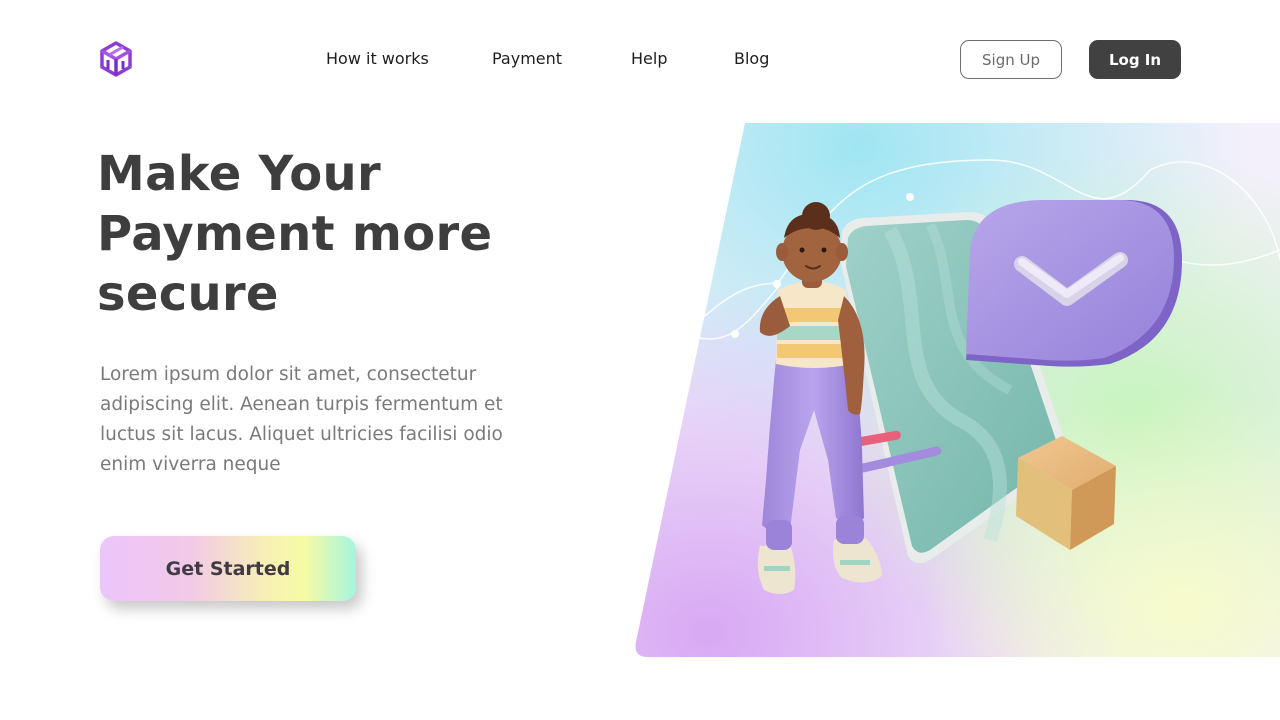  What do you see at coordinates (1135, 59) in the screenshot?
I see `log-in-button: Log In` at bounding box center [1135, 59].